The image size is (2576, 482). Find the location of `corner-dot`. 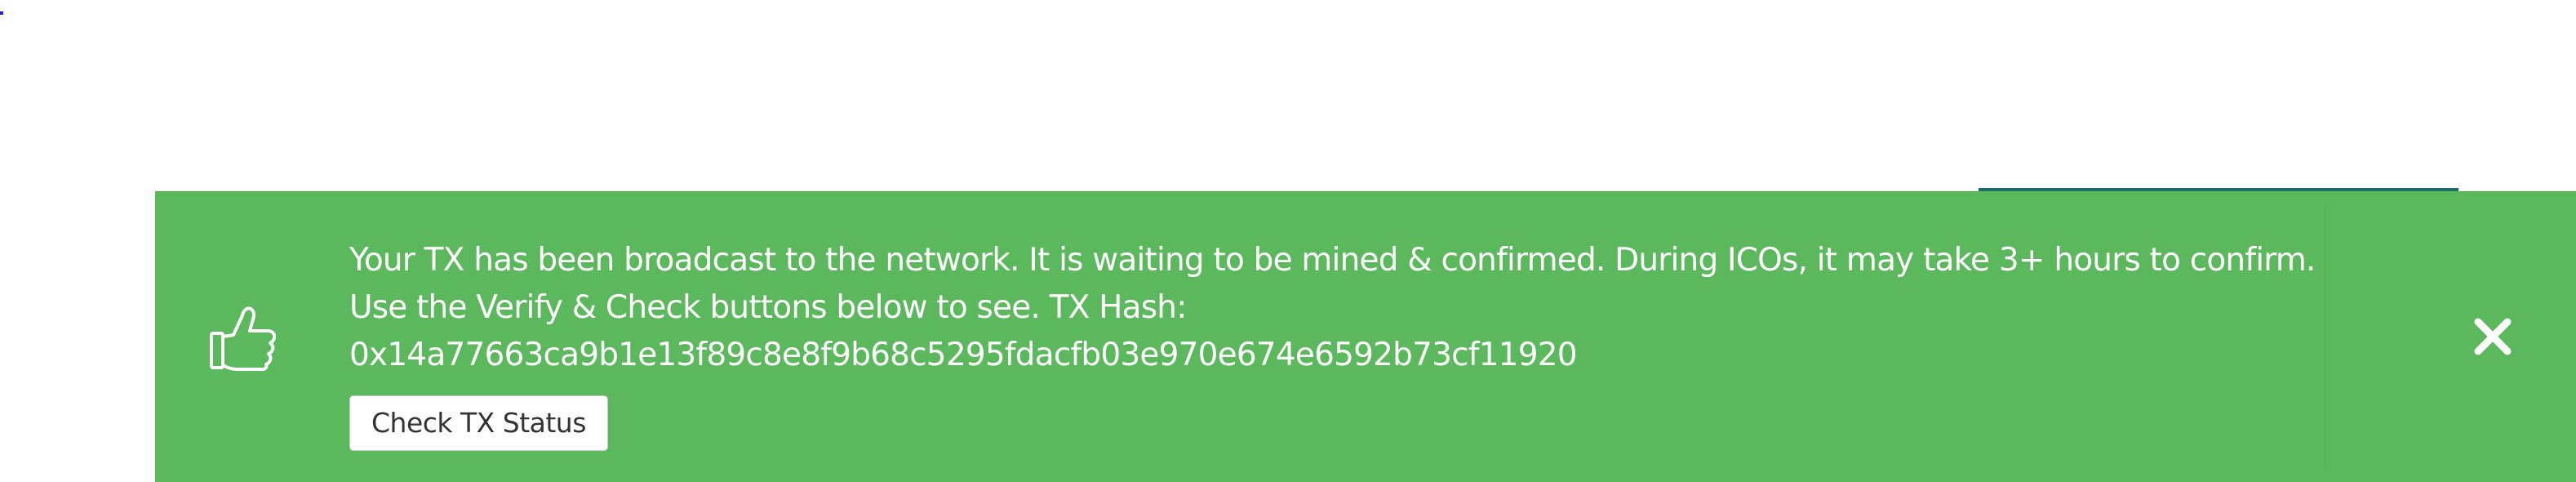

corner-dot is located at coordinates (1, 13).